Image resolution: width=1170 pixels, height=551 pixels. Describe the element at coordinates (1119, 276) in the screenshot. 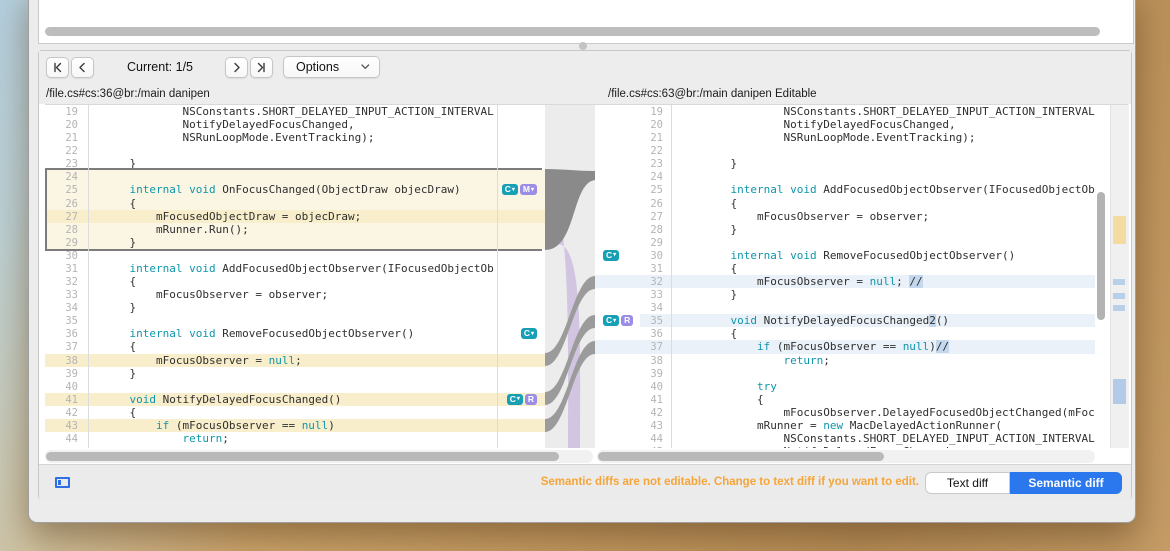

I see `overview-ruler` at that location.